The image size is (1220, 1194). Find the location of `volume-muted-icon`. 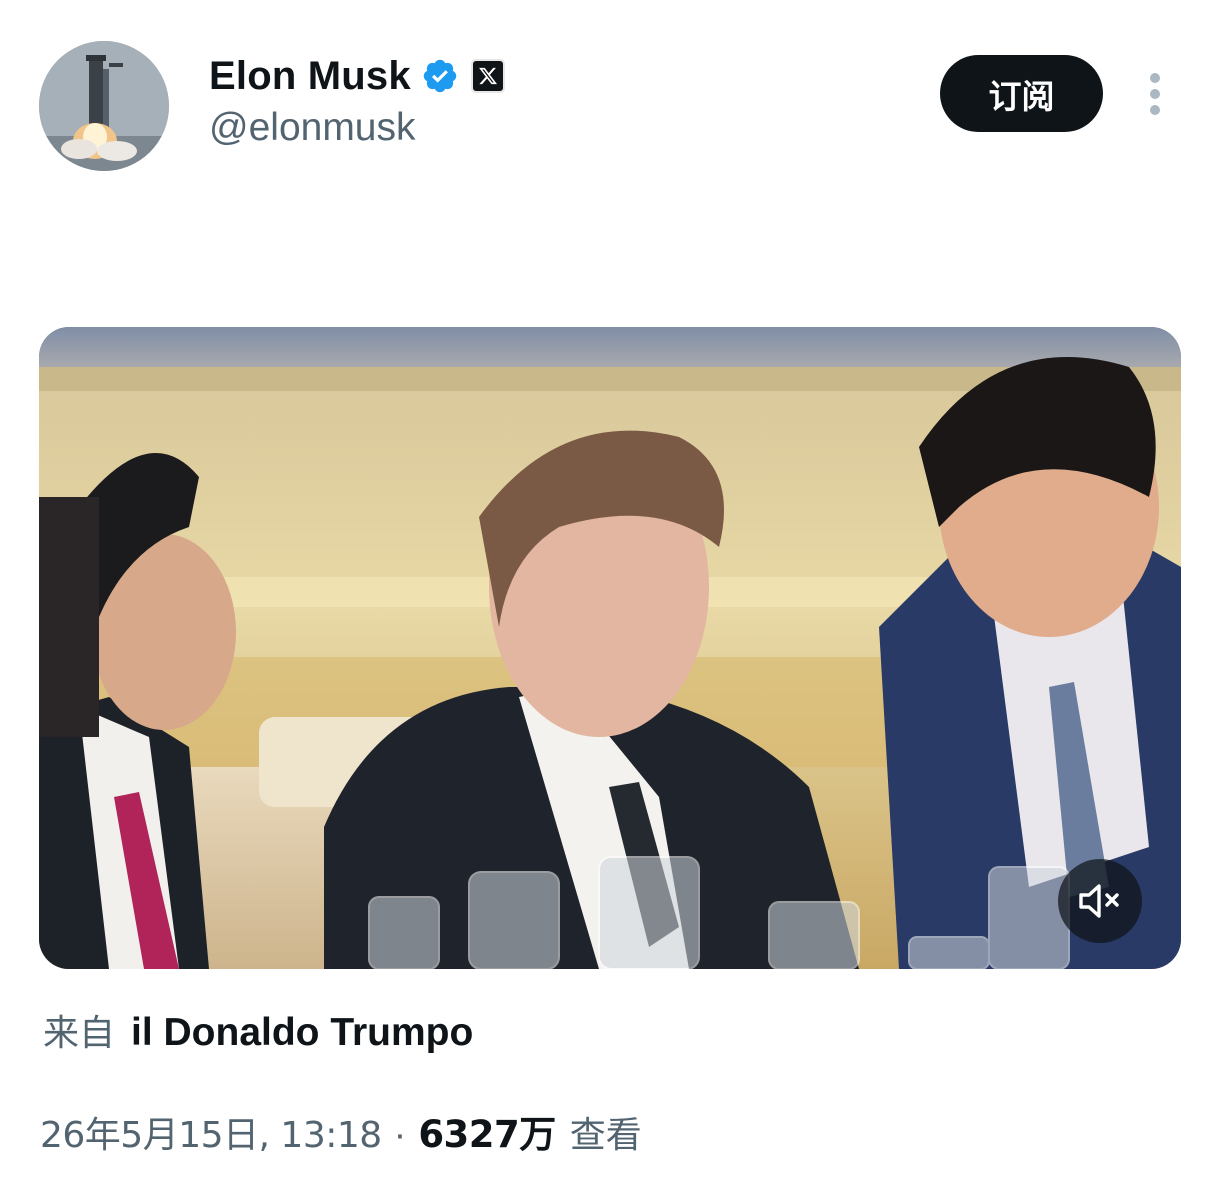

volume-muted-icon is located at coordinates (1099, 901).